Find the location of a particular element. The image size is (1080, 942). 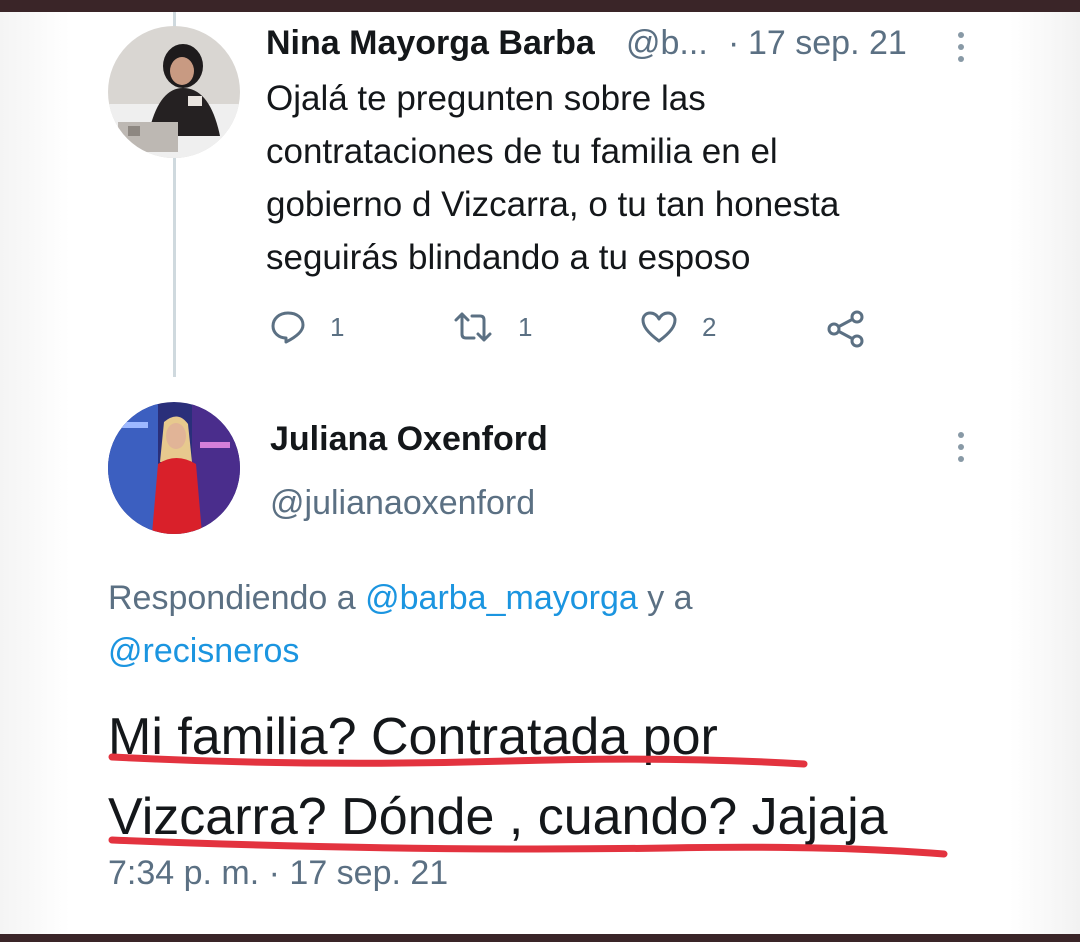

share-icon is located at coordinates (845, 329).